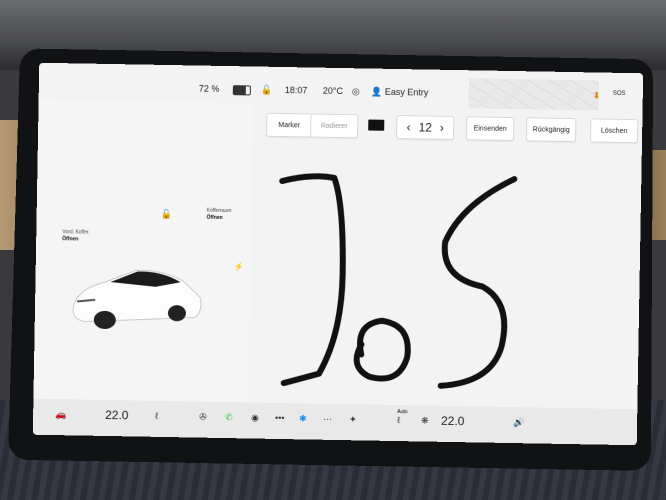 This screenshot has height=500, width=666. Describe the element at coordinates (518, 422) in the screenshot. I see `volume-icon: 🔊` at that location.